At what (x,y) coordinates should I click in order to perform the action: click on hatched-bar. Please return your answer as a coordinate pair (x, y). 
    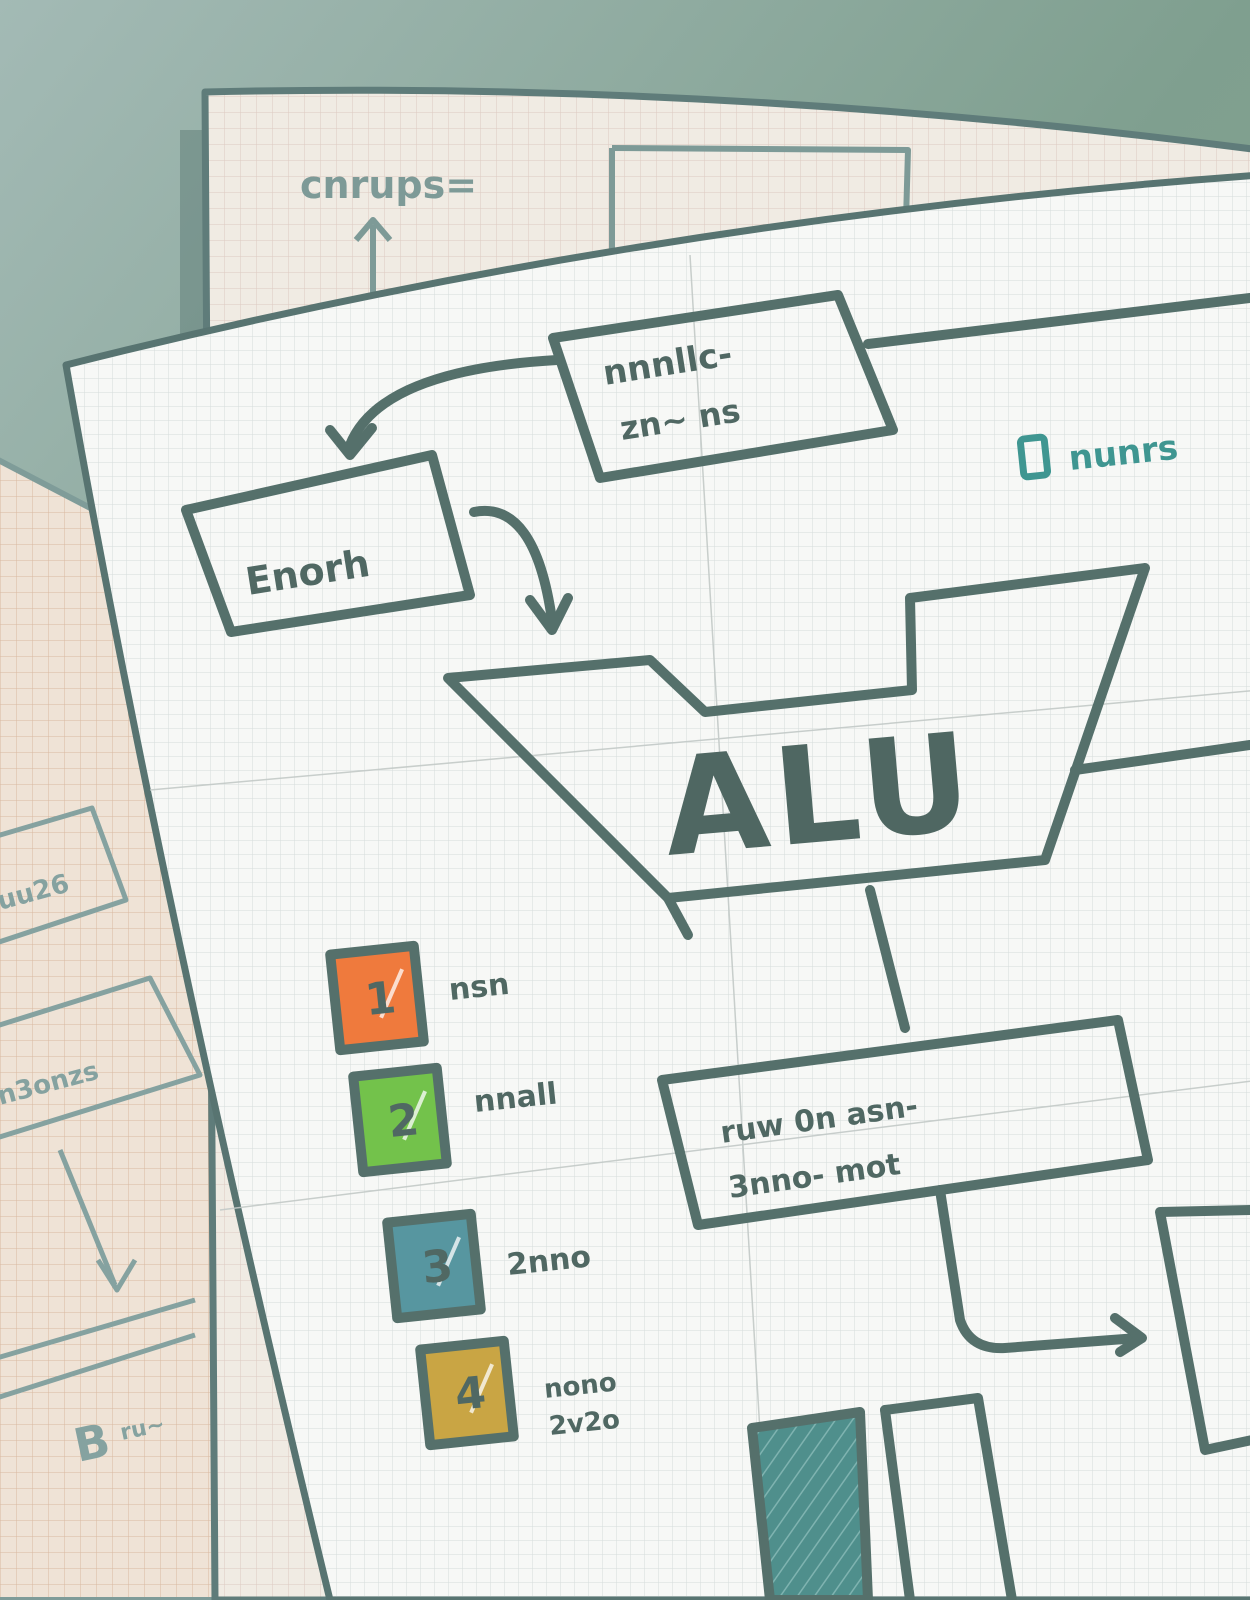
    Looking at the image, I should click on (810, 1503).